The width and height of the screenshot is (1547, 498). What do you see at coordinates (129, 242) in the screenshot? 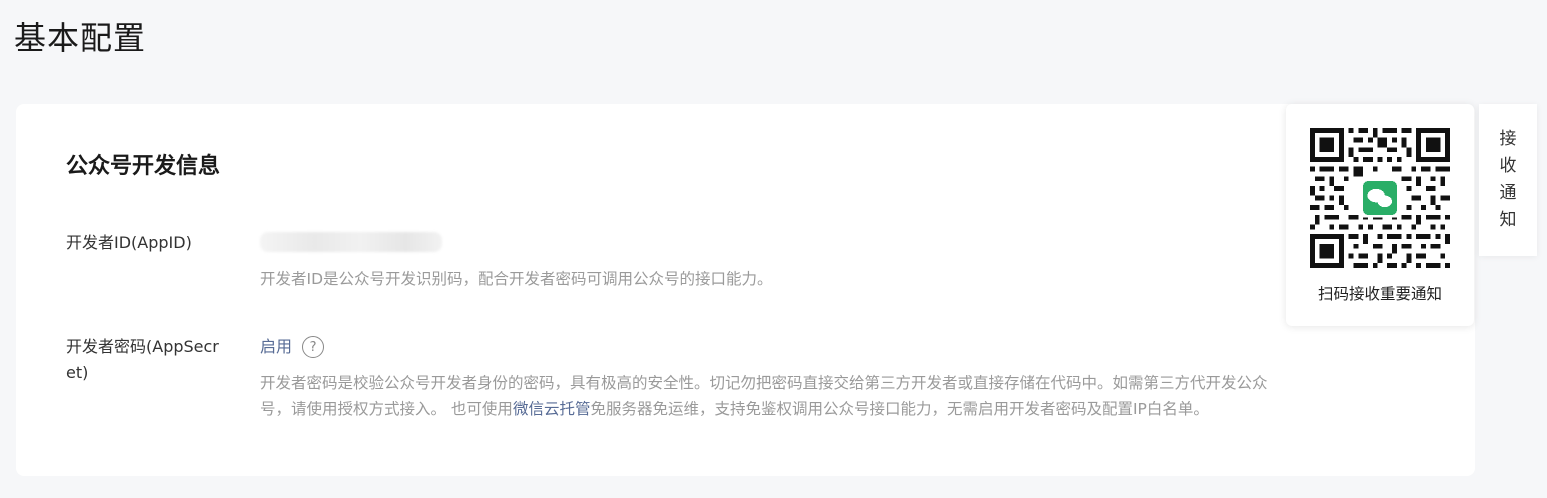
I see `appid-label: 开发者ID(AppID)` at bounding box center [129, 242].